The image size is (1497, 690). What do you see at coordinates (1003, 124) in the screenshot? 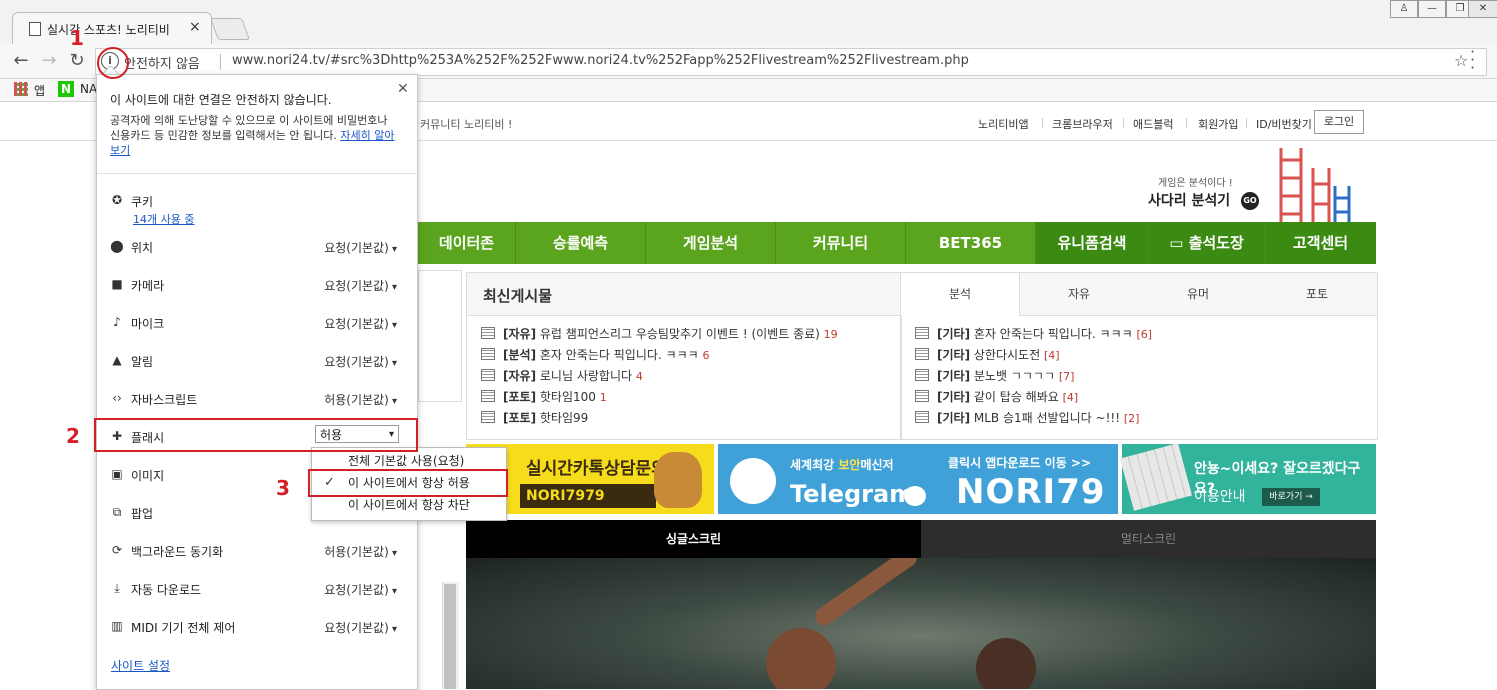
I see `top-link-app: 노리티비앱` at bounding box center [1003, 124].